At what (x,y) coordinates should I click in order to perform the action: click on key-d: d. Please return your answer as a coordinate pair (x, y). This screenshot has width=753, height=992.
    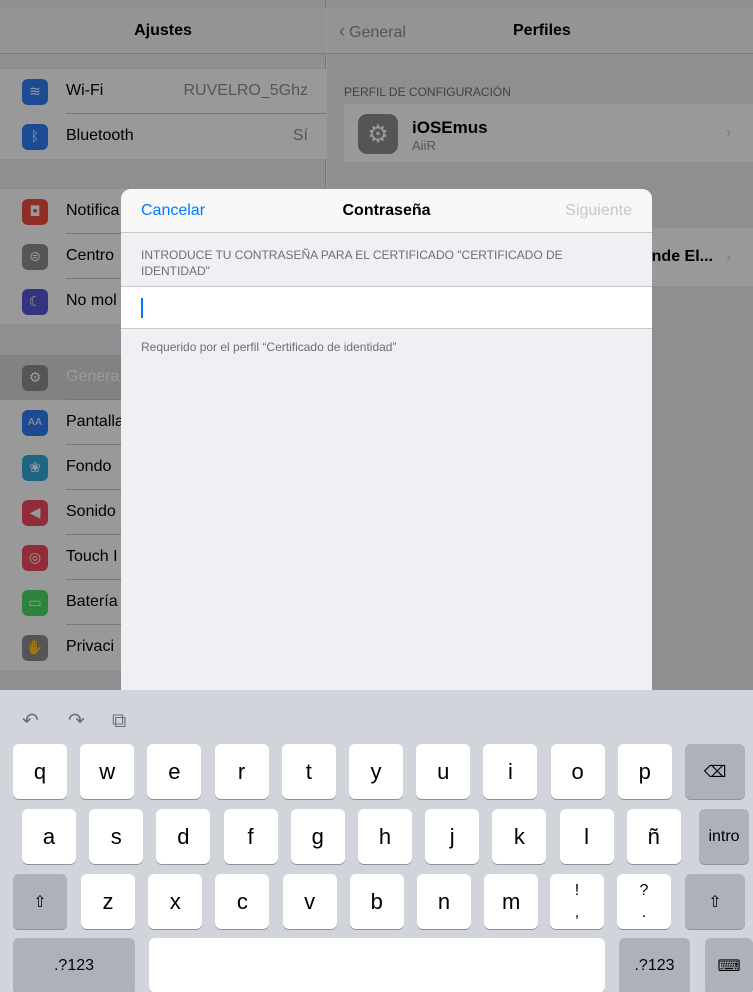
    Looking at the image, I should click on (183, 836).